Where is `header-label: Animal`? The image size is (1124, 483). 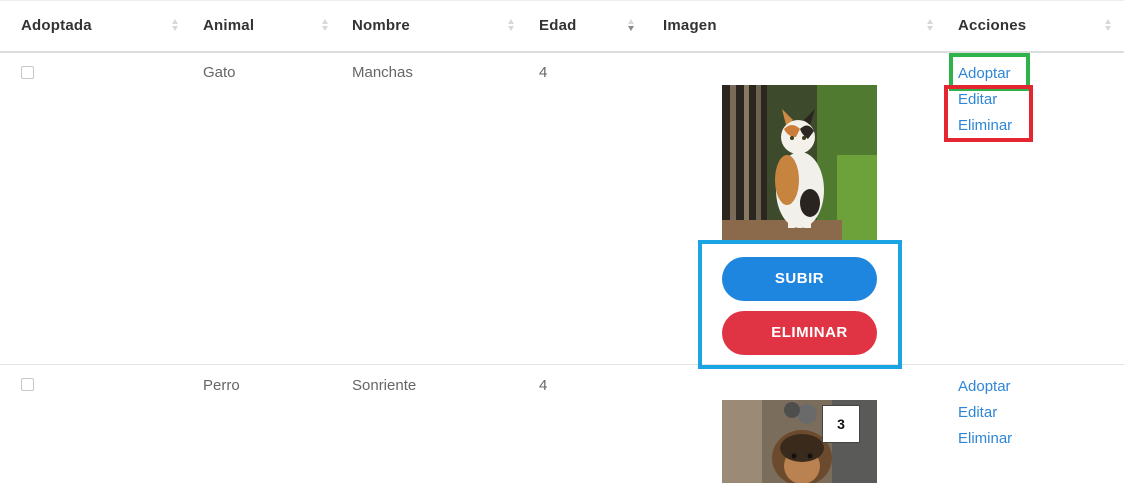 header-label: Animal is located at coordinates (229, 25).